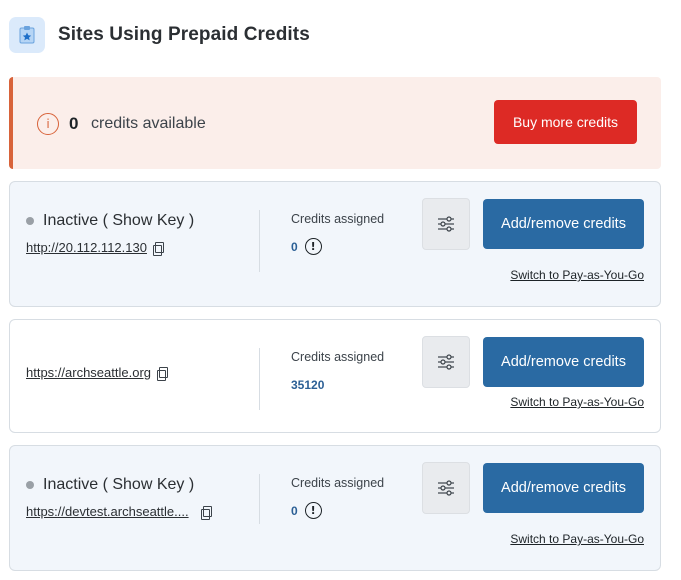  What do you see at coordinates (86, 247) in the screenshot?
I see `site-url-link: http://20.112.112.130` at bounding box center [86, 247].